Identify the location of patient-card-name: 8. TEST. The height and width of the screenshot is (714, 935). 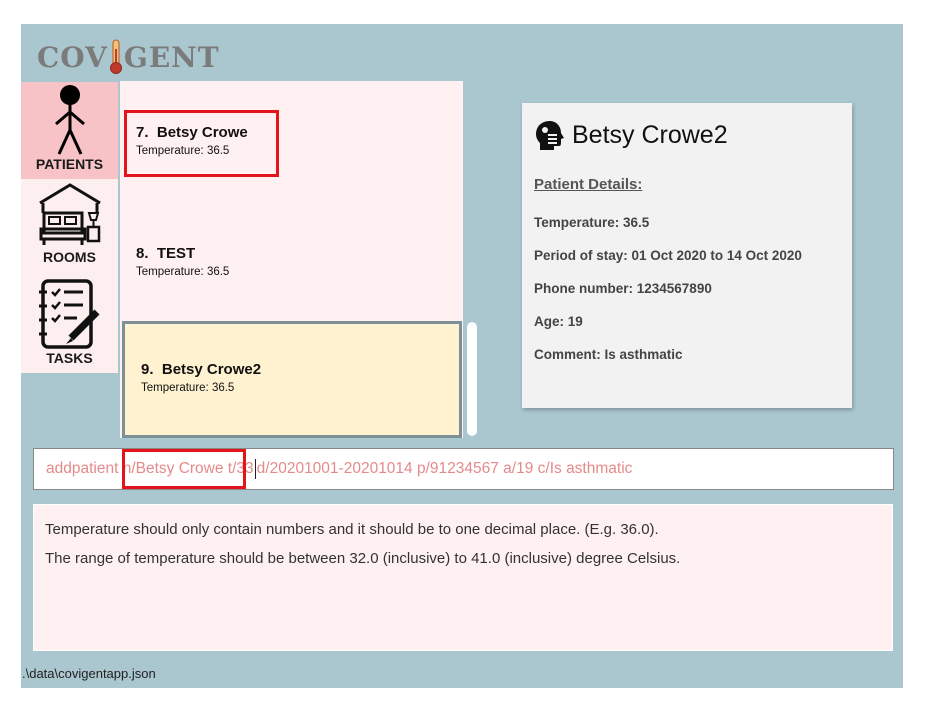
(166, 253).